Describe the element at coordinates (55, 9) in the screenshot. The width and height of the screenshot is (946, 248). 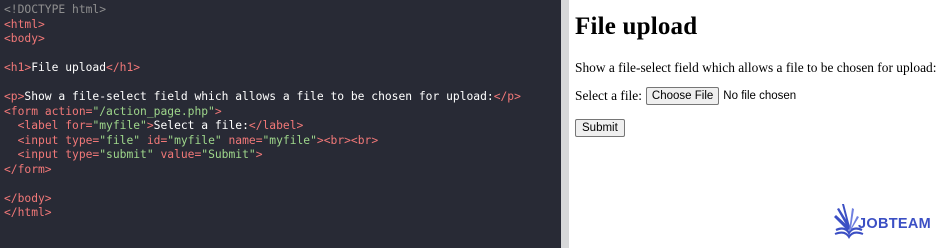
I see `code-token: <!DOCTYPE html>` at that location.